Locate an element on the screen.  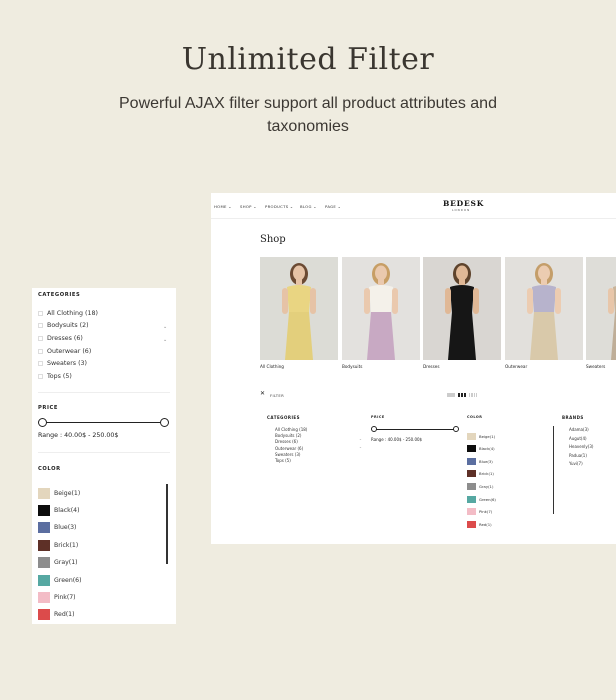
view-grid-large-icon is located at coordinates (473, 395).